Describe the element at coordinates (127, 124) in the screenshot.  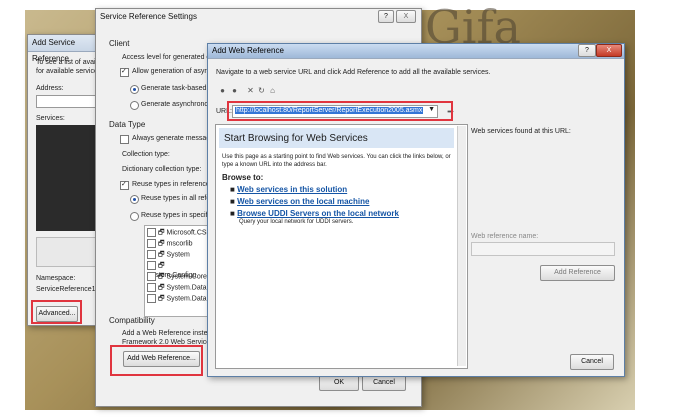
I see `data-type-group-label: Data Type` at that location.